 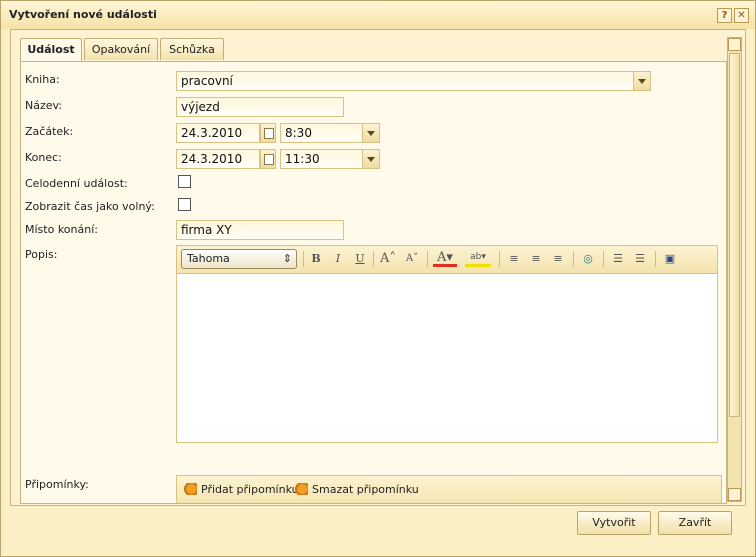 I want to click on place-field: firma XY, so click(x=260, y=230).